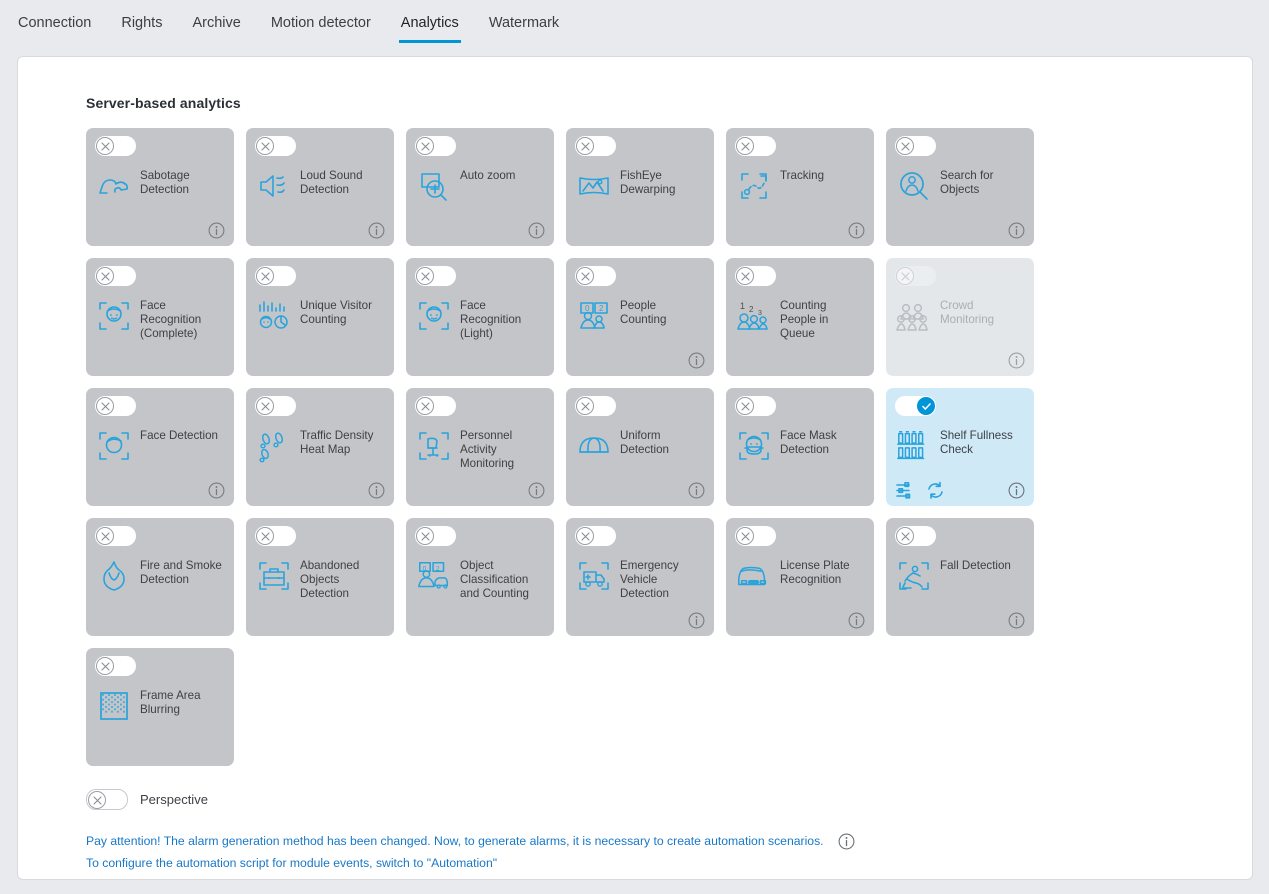 The width and height of the screenshot is (1269, 894). What do you see at coordinates (320, 447) in the screenshot?
I see `analytics-card: Traffic Density Heat Map` at bounding box center [320, 447].